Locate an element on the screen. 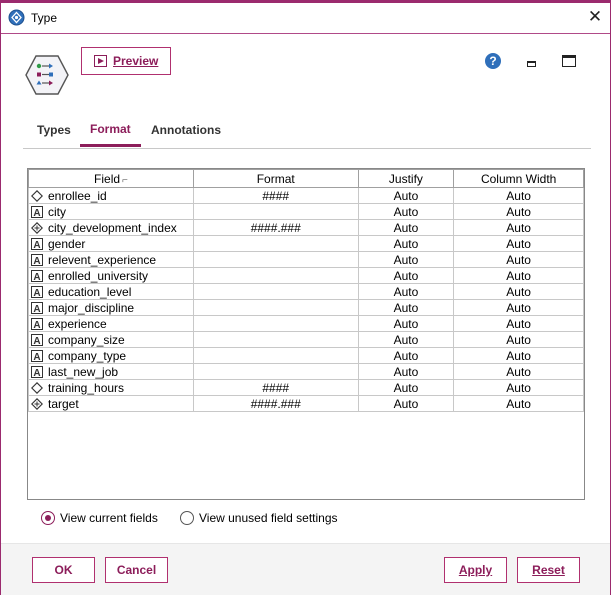 This screenshot has width=611, height=595. apply-button: Apply is located at coordinates (475, 570).